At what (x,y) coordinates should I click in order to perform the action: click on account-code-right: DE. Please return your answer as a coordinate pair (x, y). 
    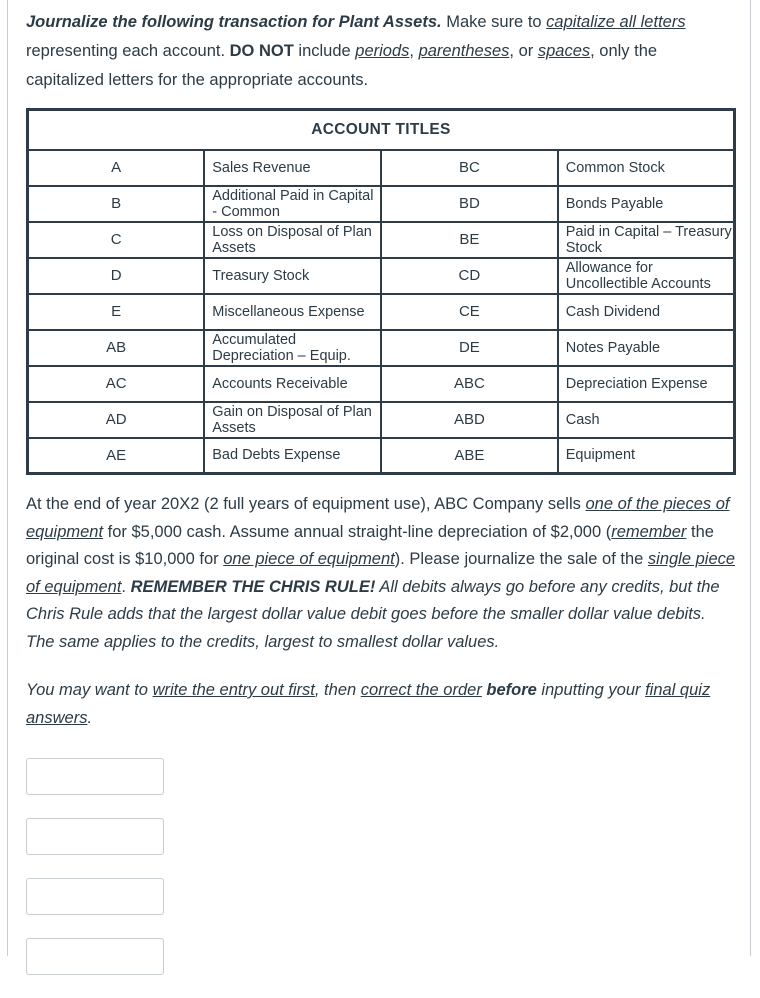
    Looking at the image, I should click on (469, 347).